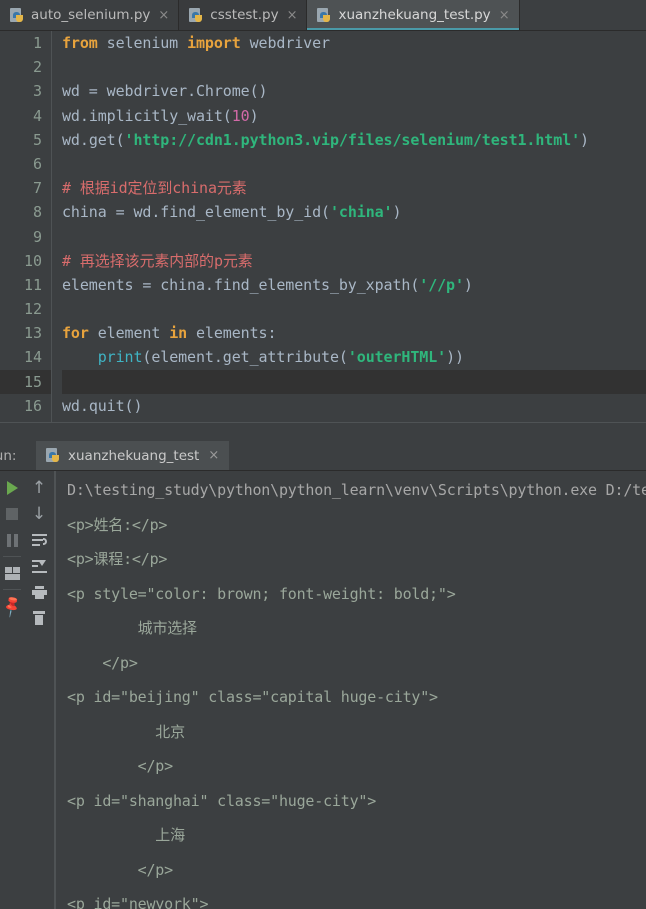 This screenshot has width=646, height=909. I want to click on stop-icon, so click(12, 514).